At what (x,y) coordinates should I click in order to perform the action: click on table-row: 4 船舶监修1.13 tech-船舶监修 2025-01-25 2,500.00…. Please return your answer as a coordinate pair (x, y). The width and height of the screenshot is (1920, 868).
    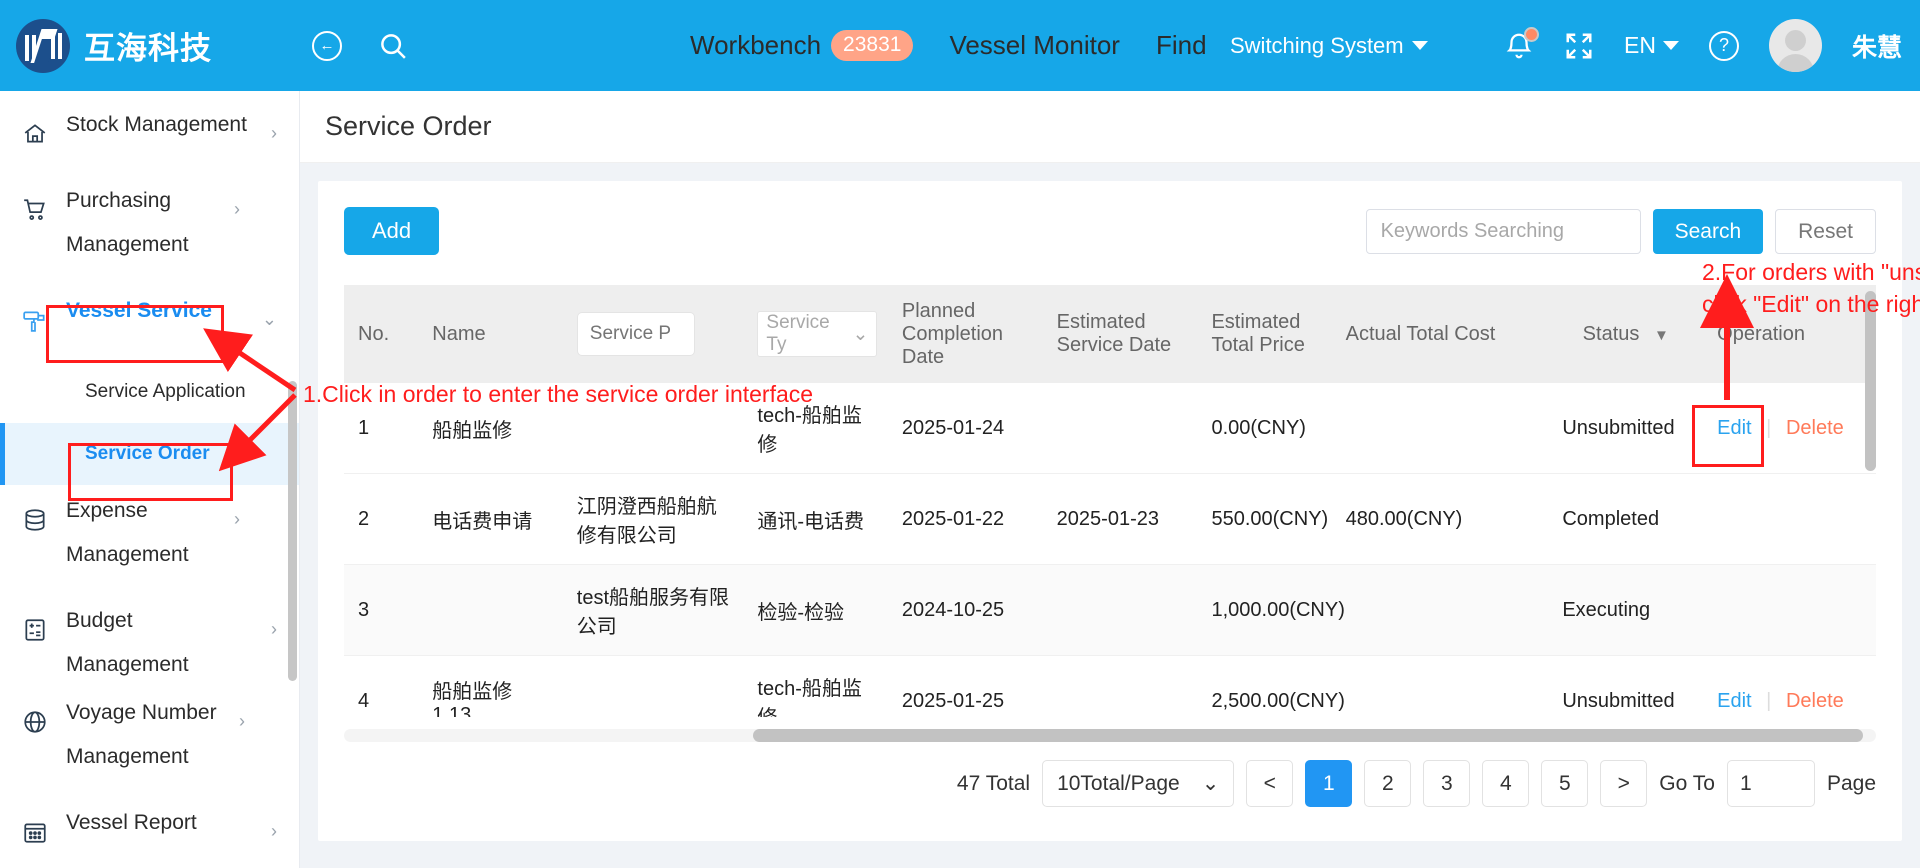
    Looking at the image, I should click on (1110, 686).